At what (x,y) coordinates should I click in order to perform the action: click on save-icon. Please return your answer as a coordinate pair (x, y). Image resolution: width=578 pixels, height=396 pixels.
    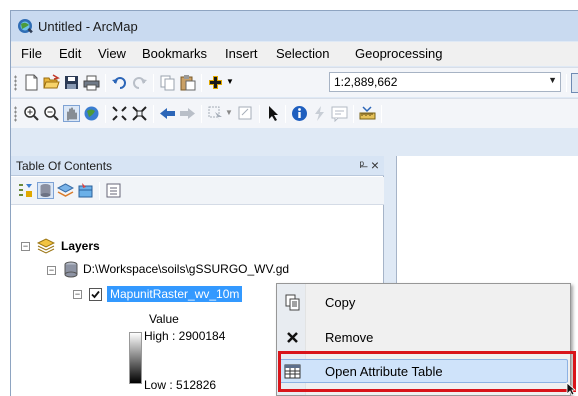
    Looking at the image, I should click on (71, 82).